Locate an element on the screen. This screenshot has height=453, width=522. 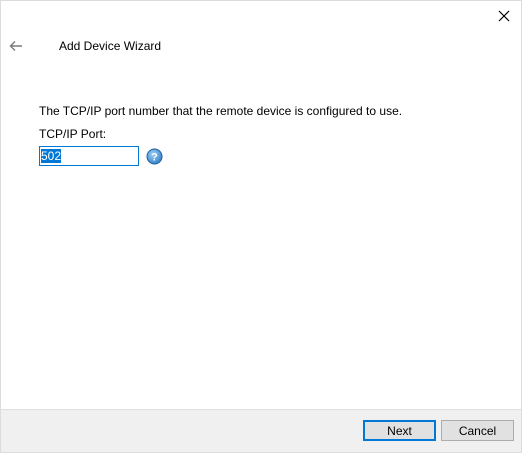
close-icon is located at coordinates (504, 16).